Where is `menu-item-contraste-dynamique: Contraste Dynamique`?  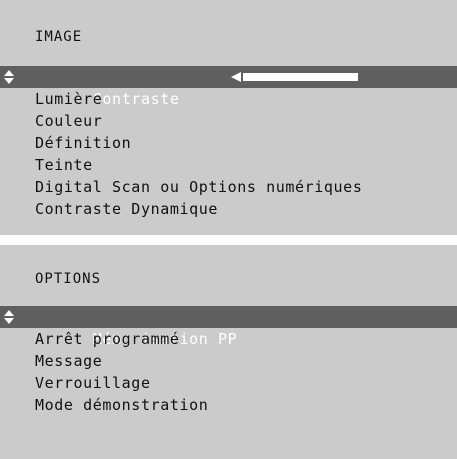
menu-item-contraste-dynamique: Contraste Dynamique is located at coordinates (228, 209).